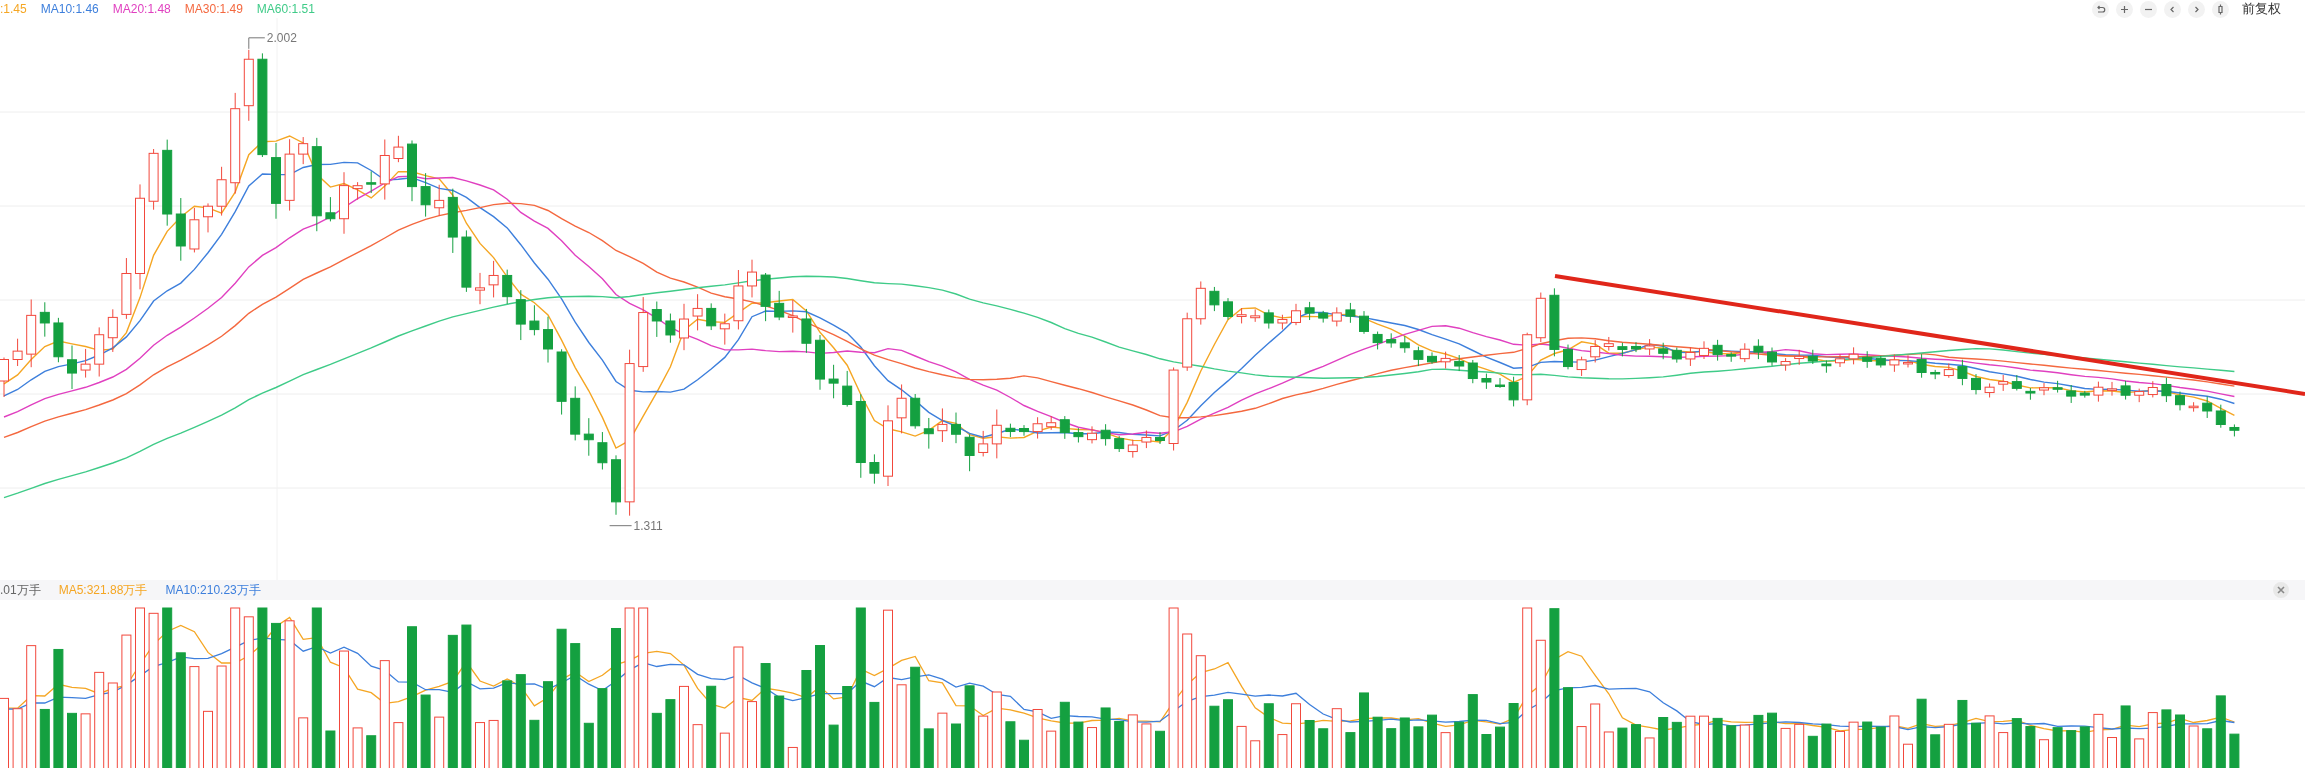 This screenshot has height=768, width=2305. I want to click on zoom-in-button, so click(2124, 9).